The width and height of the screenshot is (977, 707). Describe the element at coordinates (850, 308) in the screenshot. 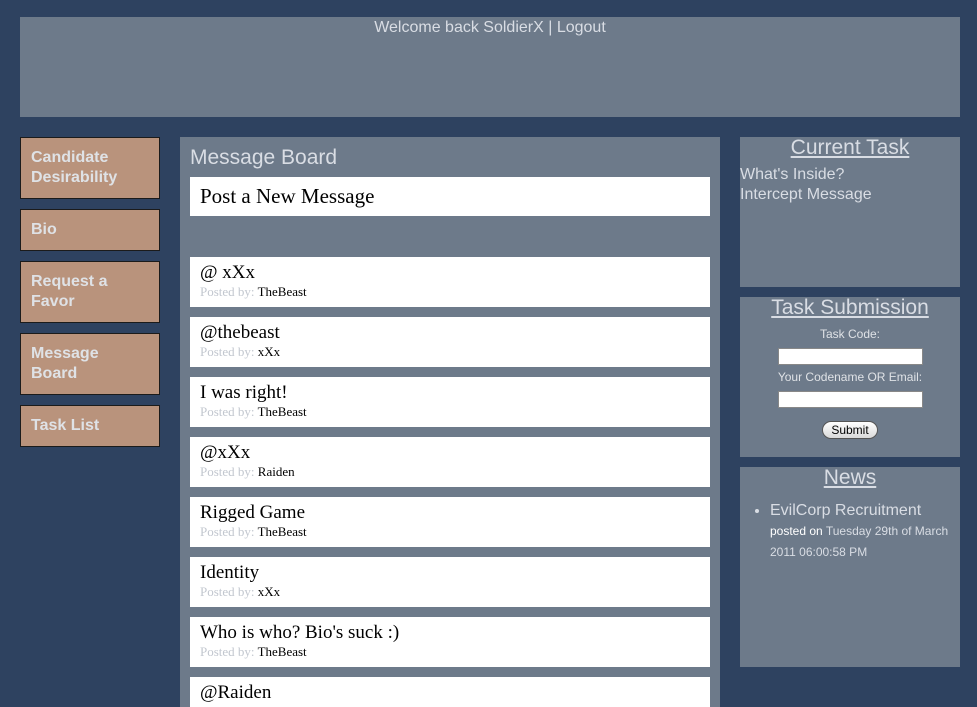

I see `task-submission-heading: Task Submission` at that location.